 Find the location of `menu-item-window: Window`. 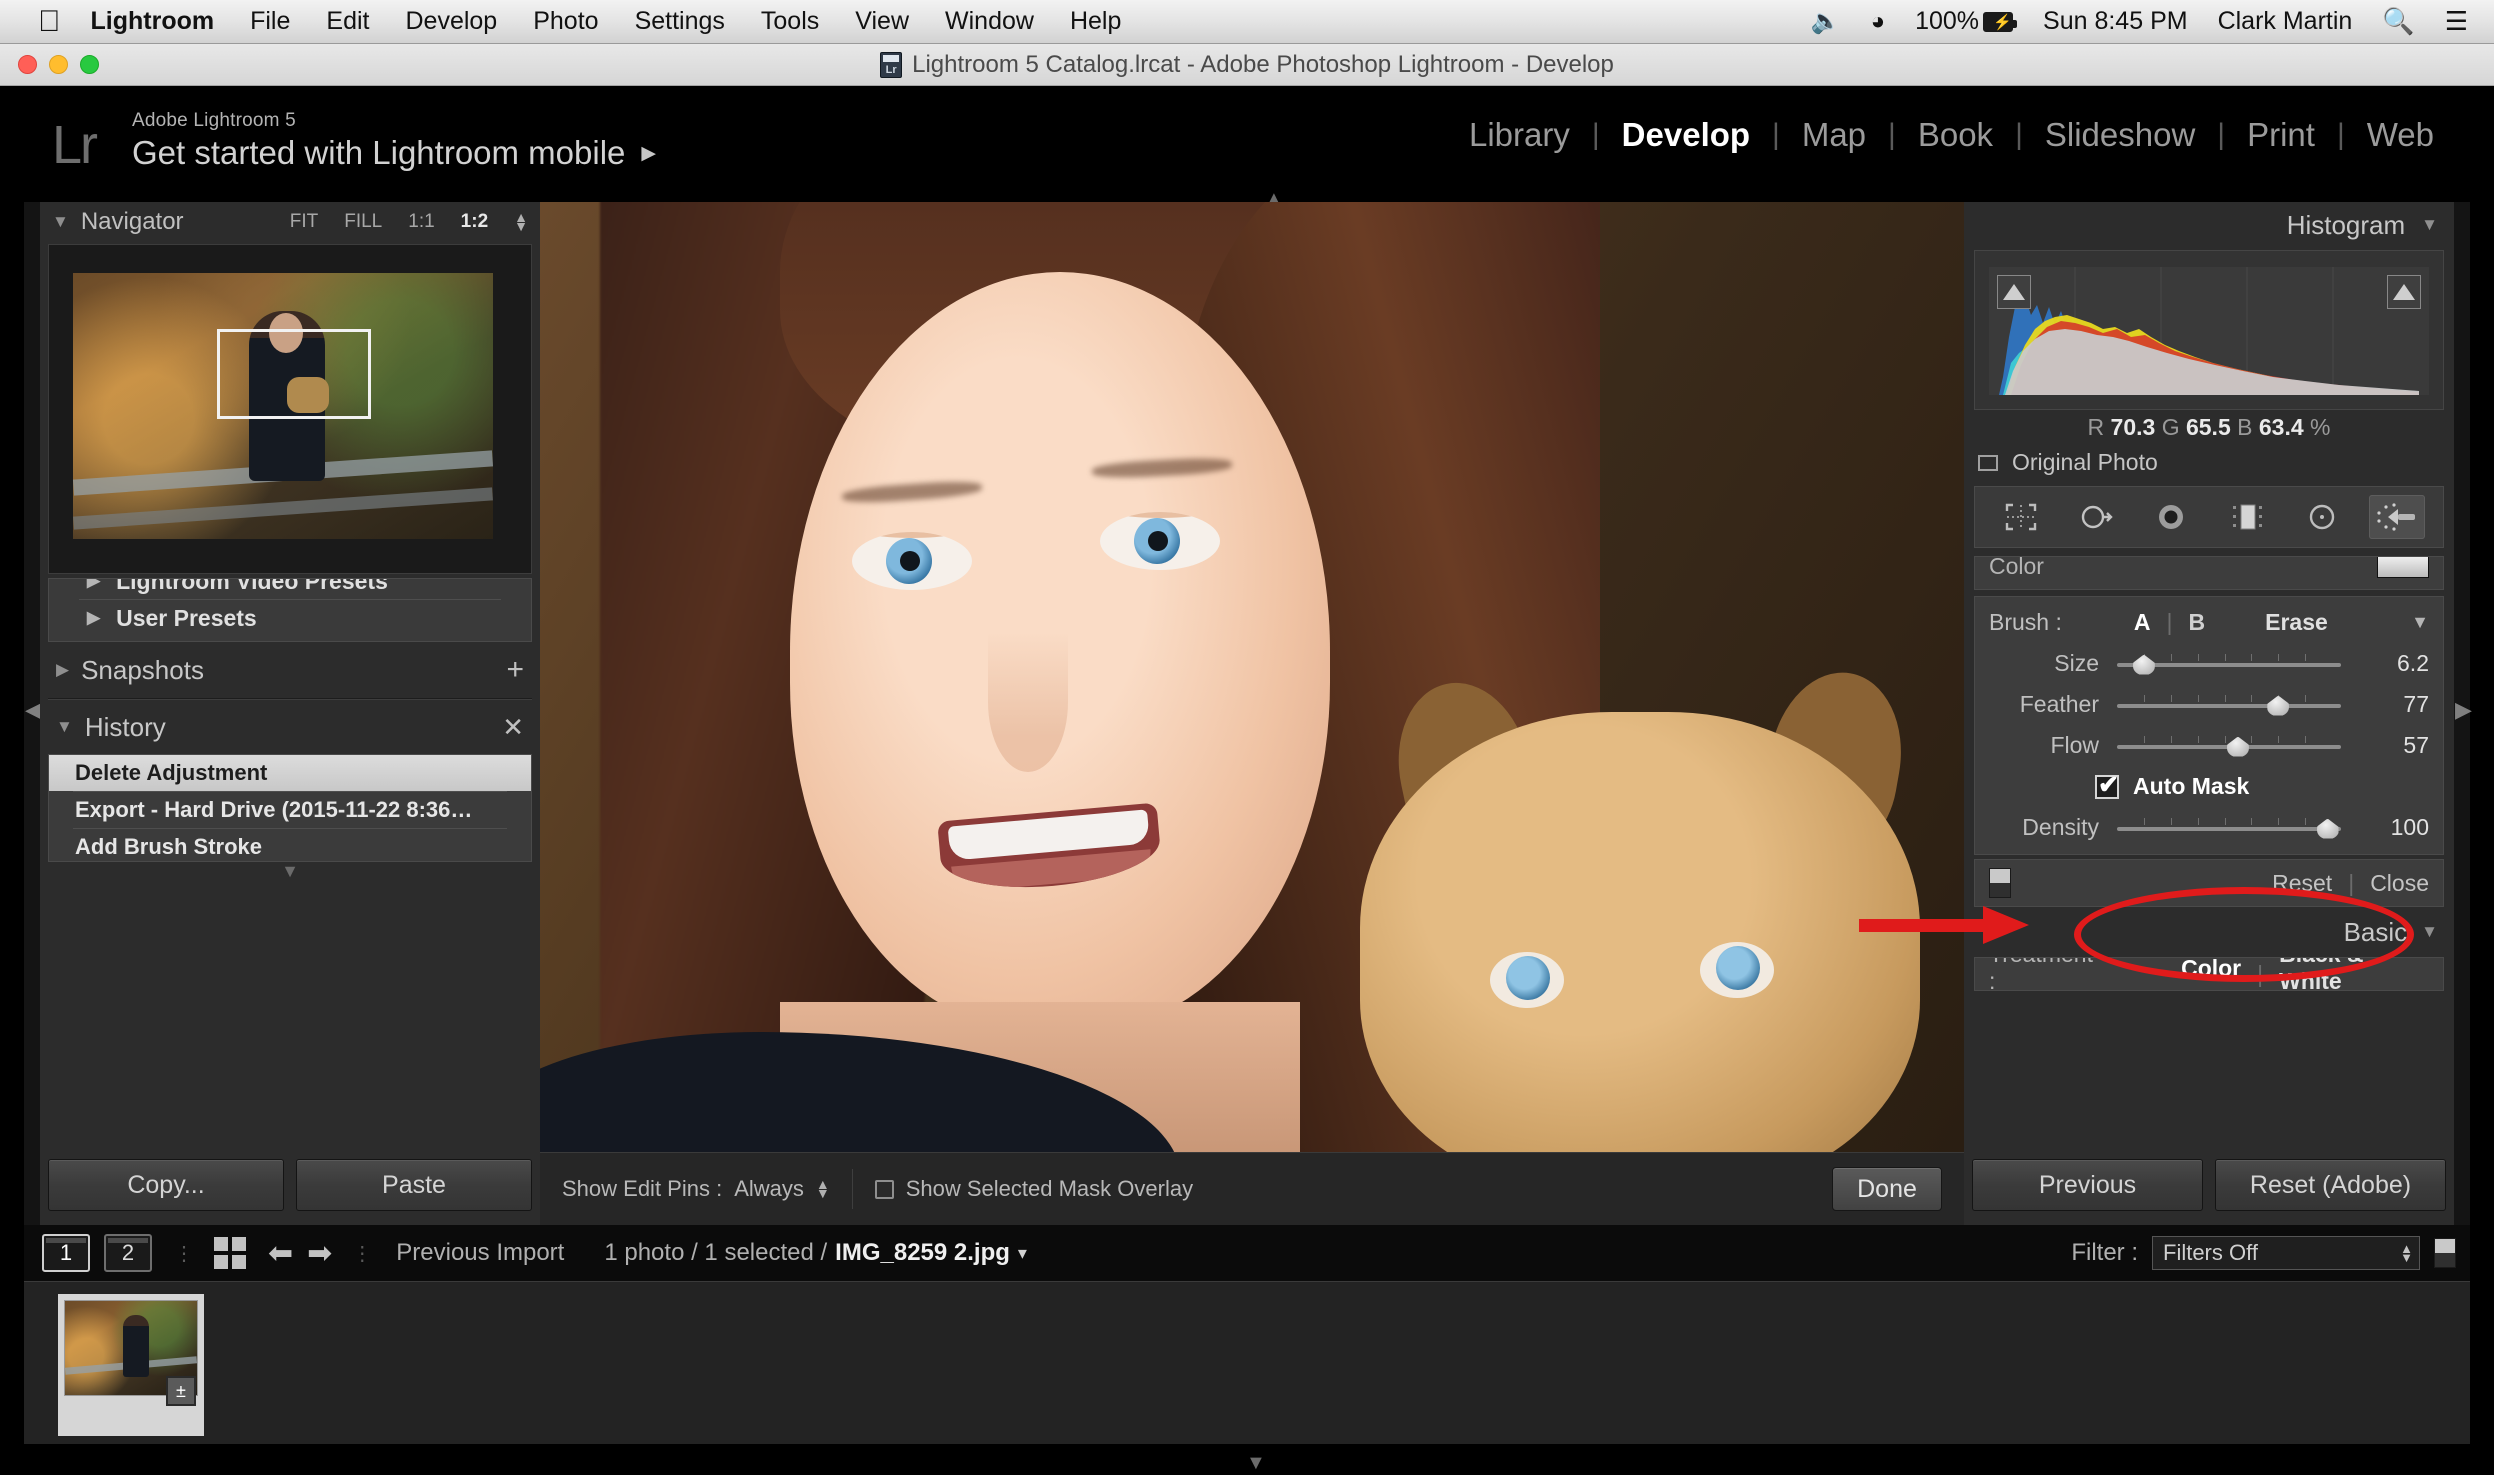

menu-item-window: Window is located at coordinates (989, 21).